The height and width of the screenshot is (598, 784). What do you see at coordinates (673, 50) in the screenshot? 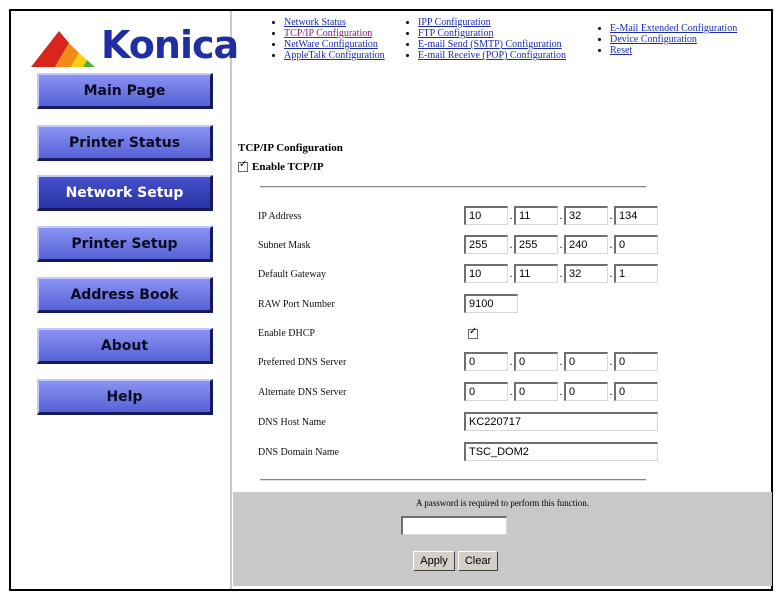
I see `link-item: Reset` at bounding box center [673, 50].